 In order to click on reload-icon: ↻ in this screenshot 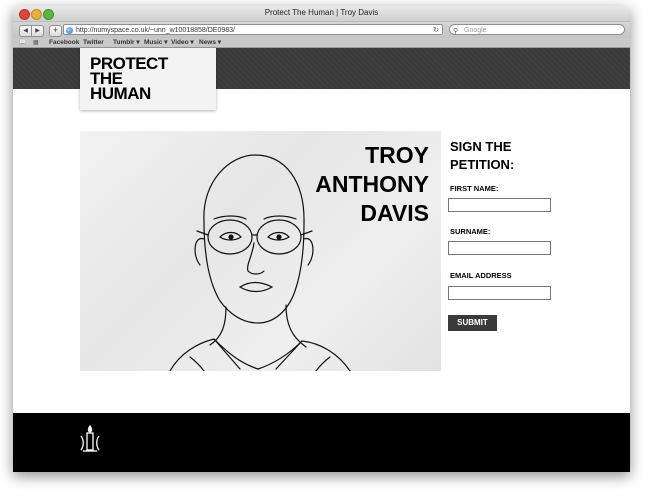, I will do `click(436, 30)`.